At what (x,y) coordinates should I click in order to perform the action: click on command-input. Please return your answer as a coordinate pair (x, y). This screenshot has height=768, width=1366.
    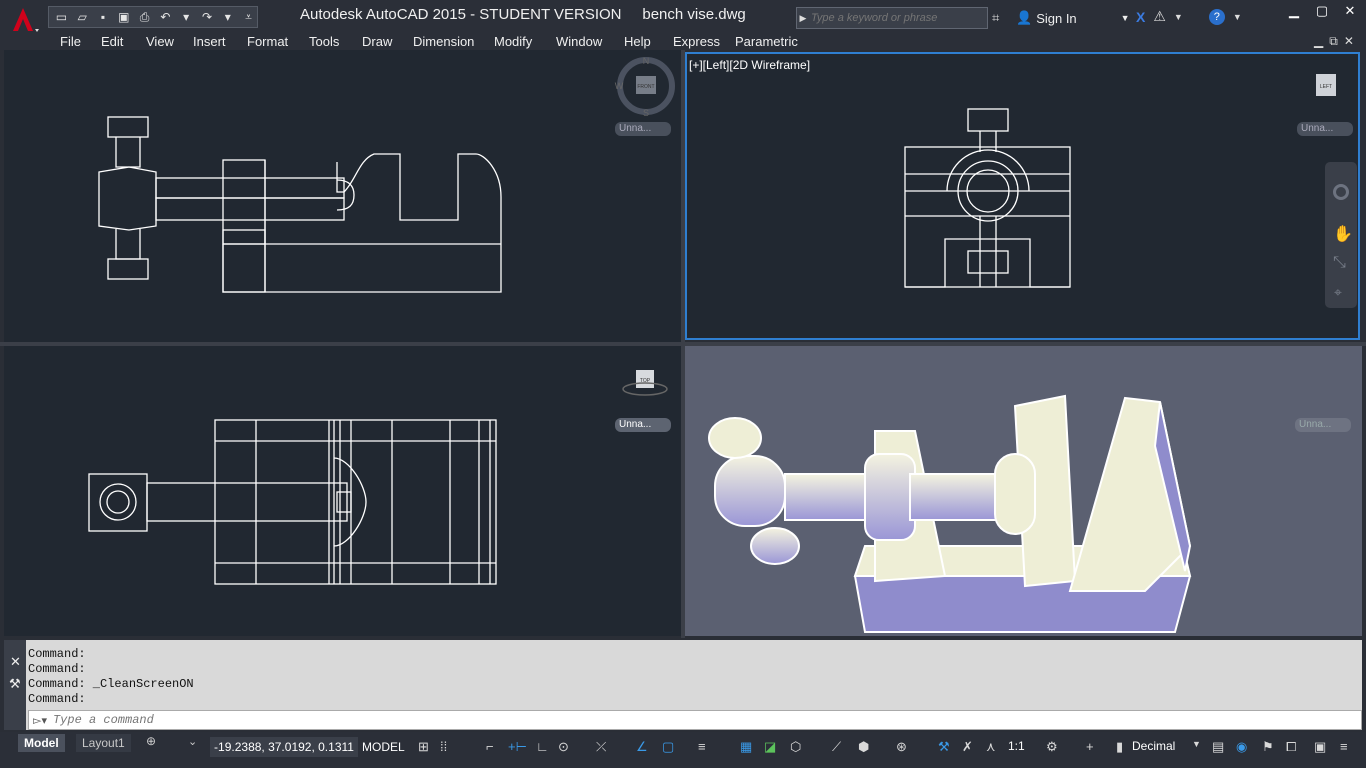
    Looking at the image, I should click on (692, 720).